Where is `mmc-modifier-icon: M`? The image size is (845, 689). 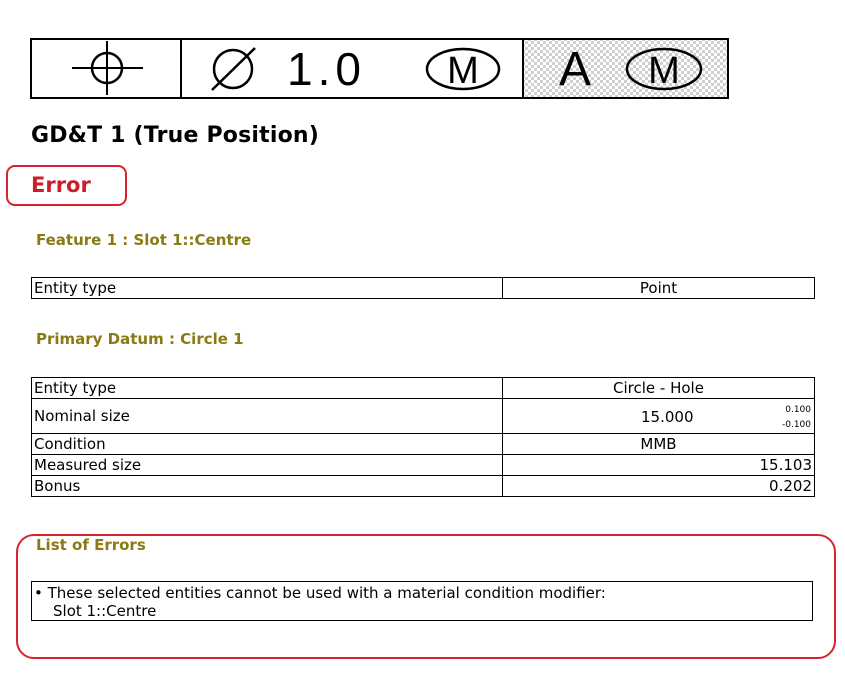
mmc-modifier-icon: M is located at coordinates (463, 69).